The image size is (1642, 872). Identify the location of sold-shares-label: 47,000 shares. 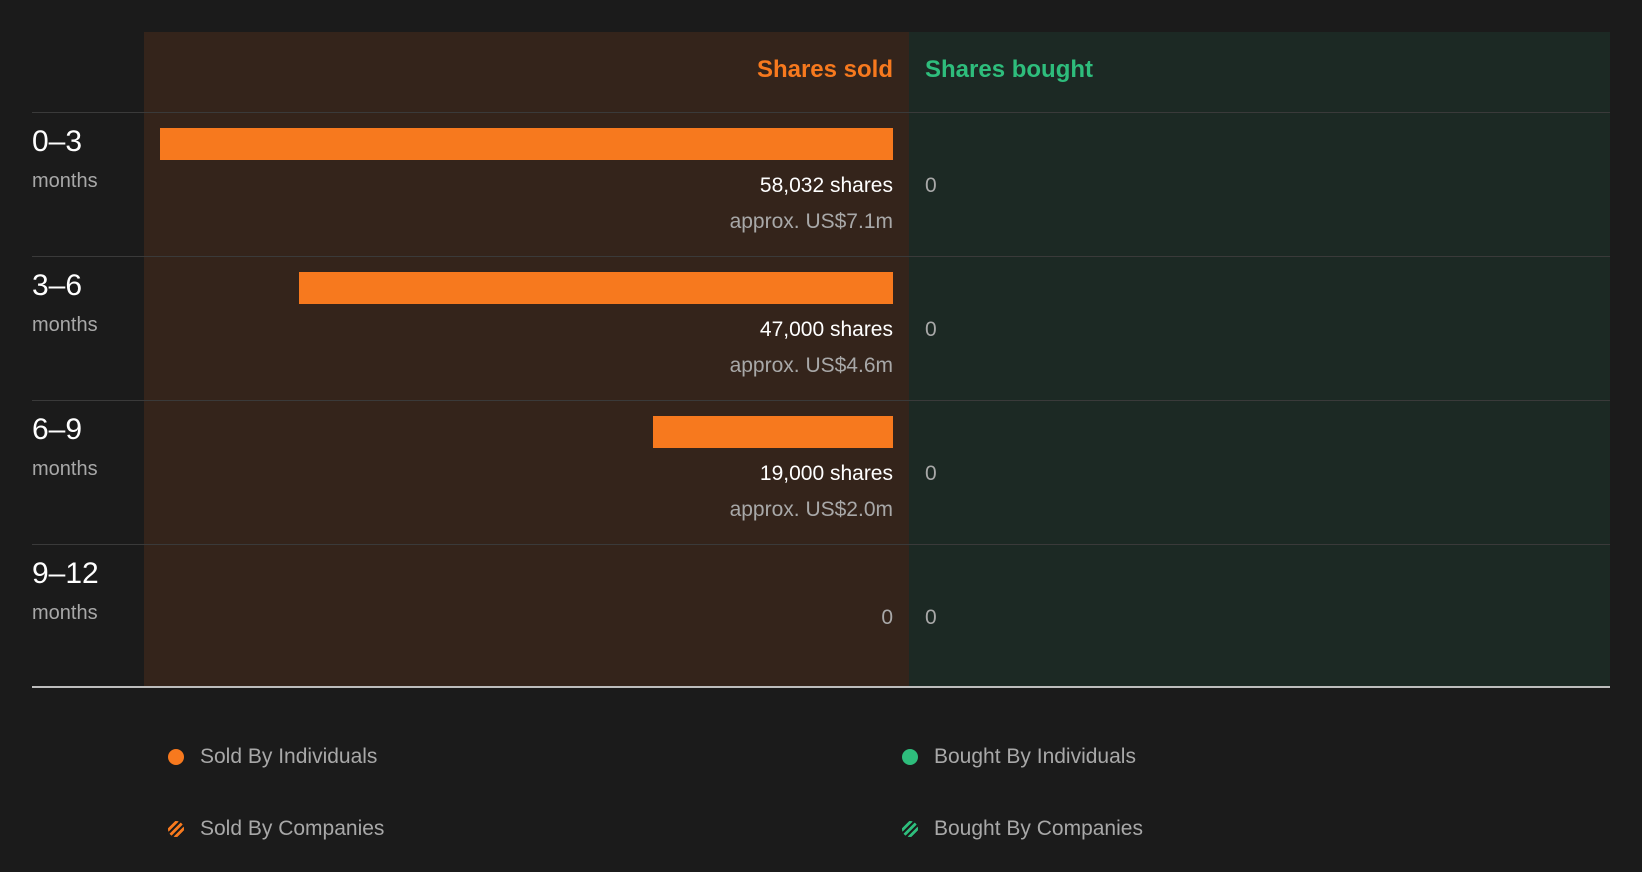
(826, 329).